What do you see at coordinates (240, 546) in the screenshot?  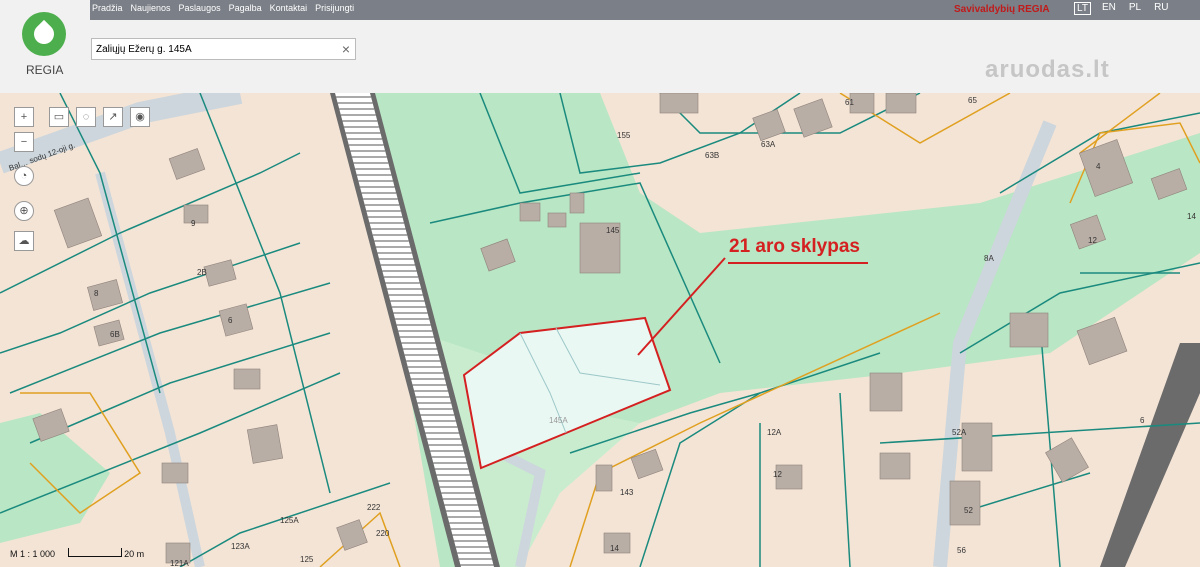 I see `svg-text: 123A` at bounding box center [240, 546].